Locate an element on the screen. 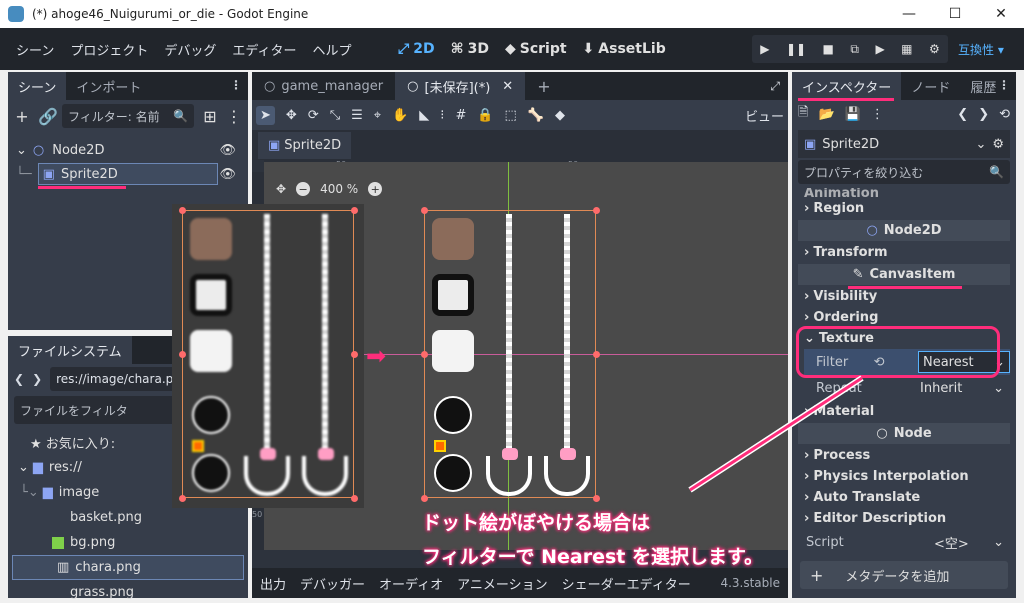 This screenshot has height=603, width=1024. history-icon: ⟲ is located at coordinates (1004, 114).